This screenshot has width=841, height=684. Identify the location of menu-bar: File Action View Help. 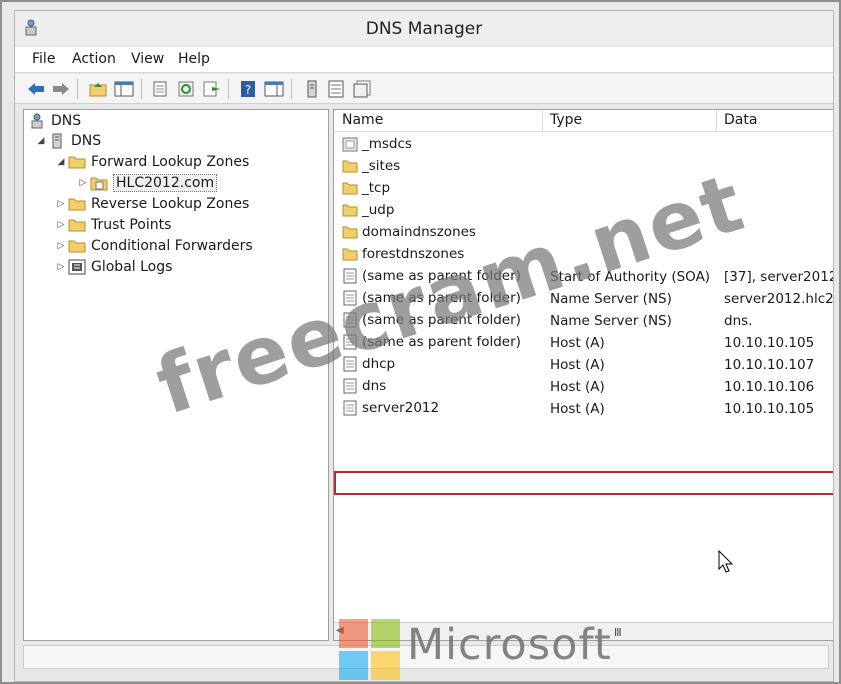
(424, 60).